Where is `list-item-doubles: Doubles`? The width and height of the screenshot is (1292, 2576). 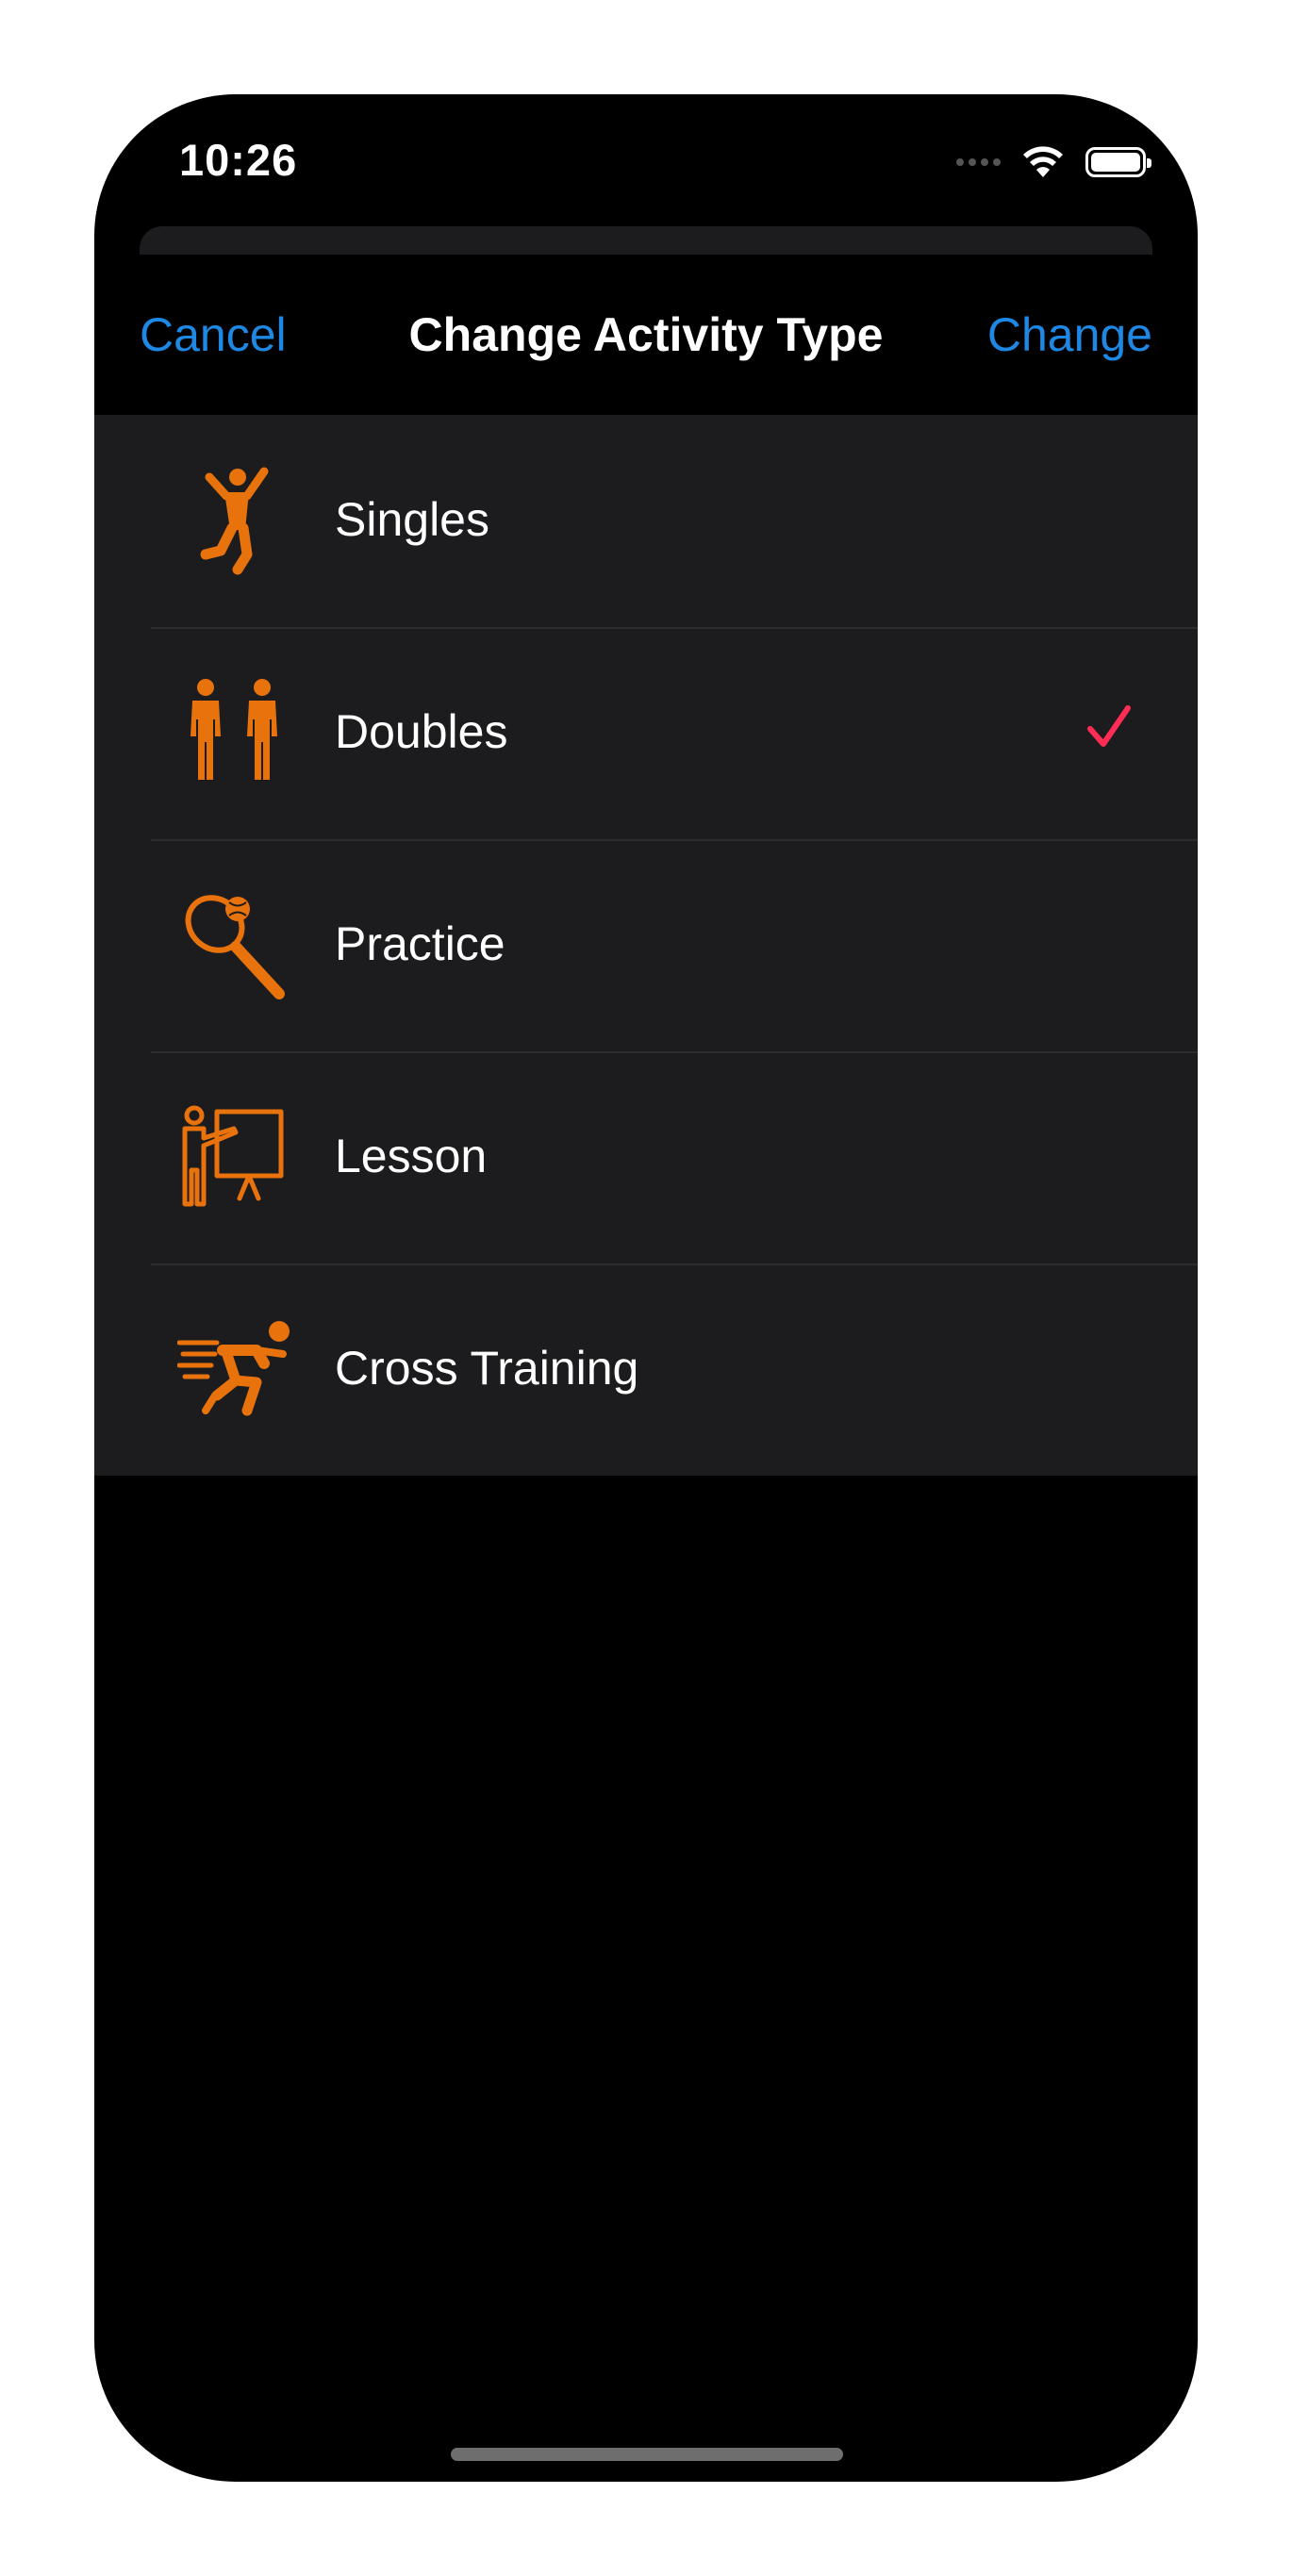
list-item-doubles: Doubles is located at coordinates (646, 733).